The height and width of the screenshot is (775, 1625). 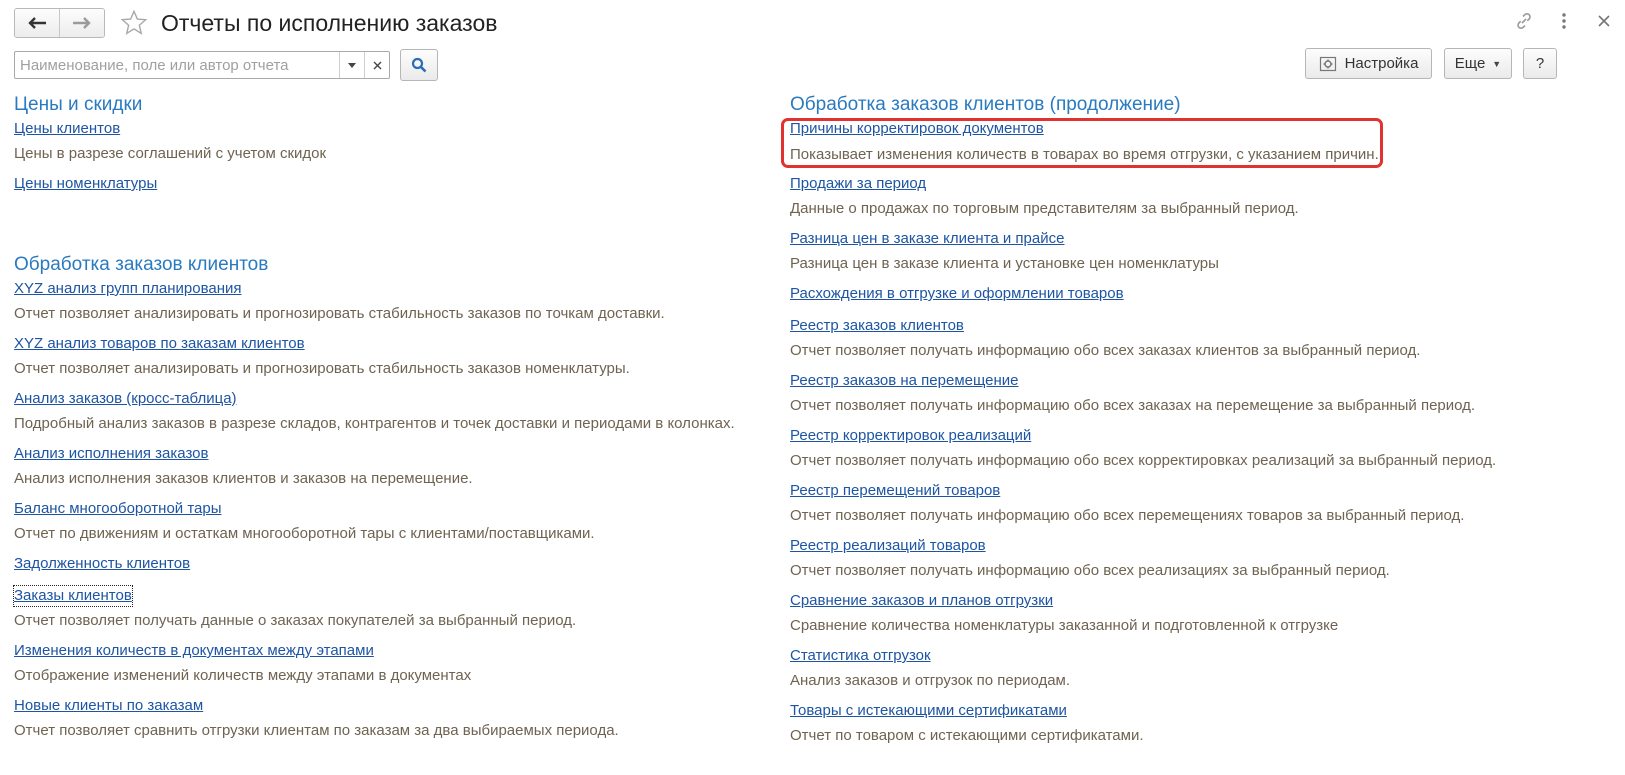 What do you see at coordinates (1082, 143) in the screenshot?
I see `highlight-box` at bounding box center [1082, 143].